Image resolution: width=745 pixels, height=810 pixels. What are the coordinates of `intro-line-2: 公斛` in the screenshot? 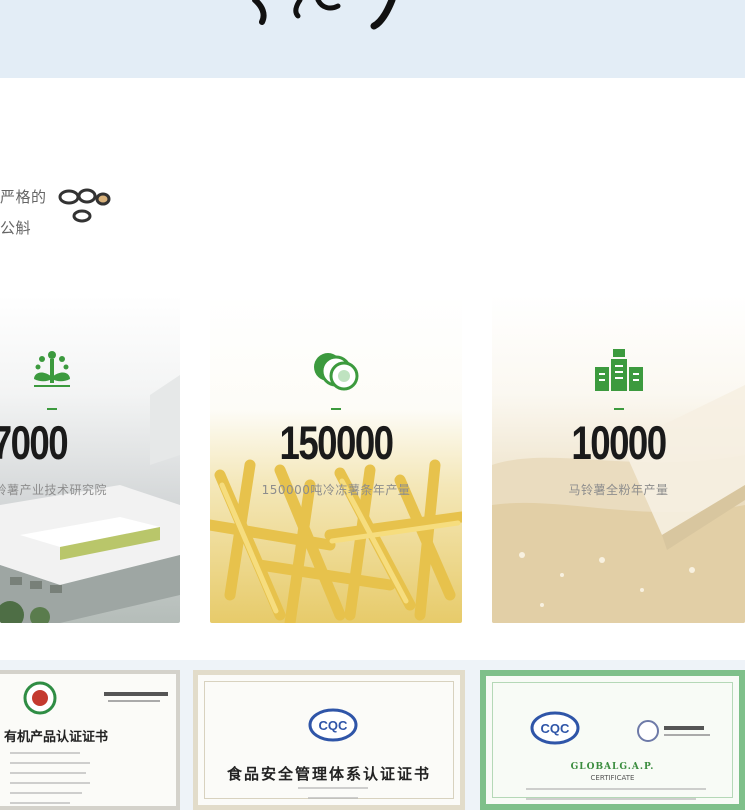 It's located at (16, 228).